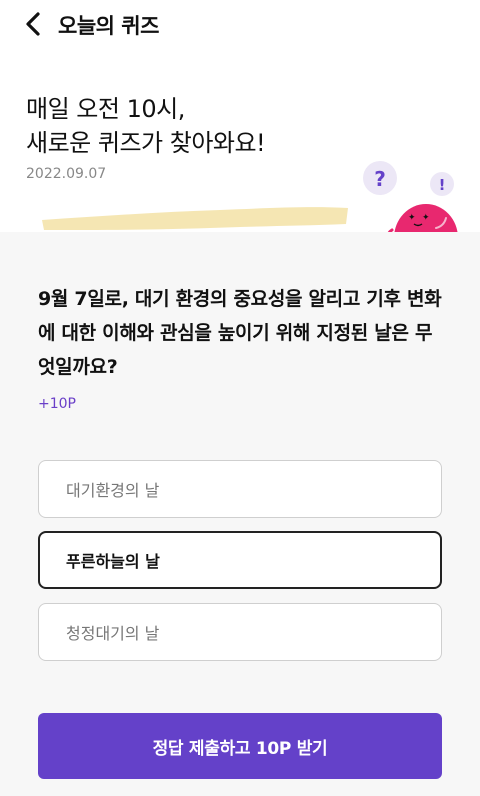 The image size is (480, 796). I want to click on answer-option-label: 푸른하늘의 날, so click(113, 561).